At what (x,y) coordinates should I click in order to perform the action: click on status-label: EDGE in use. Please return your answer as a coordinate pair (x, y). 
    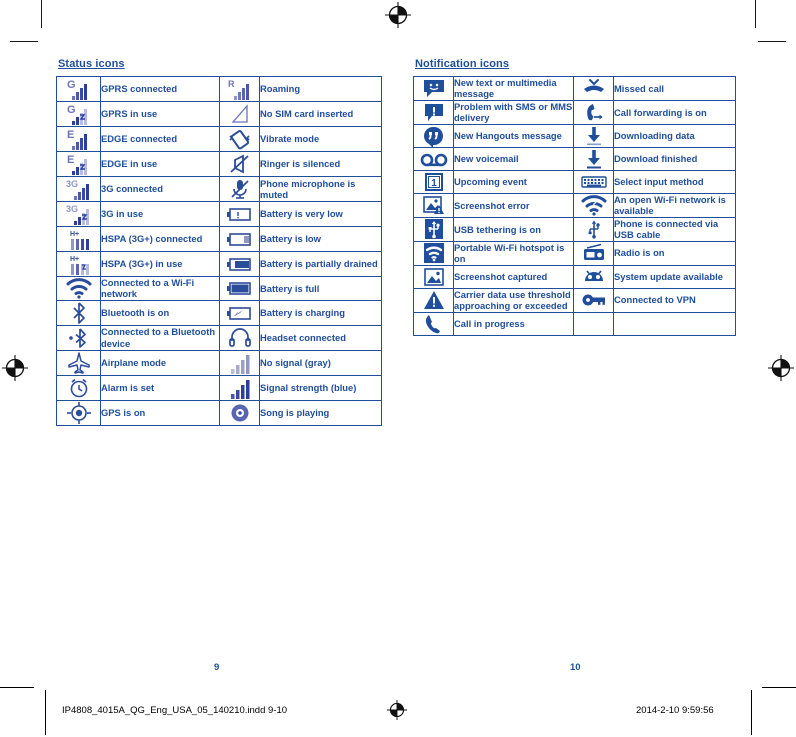
    Looking at the image, I should click on (160, 164).